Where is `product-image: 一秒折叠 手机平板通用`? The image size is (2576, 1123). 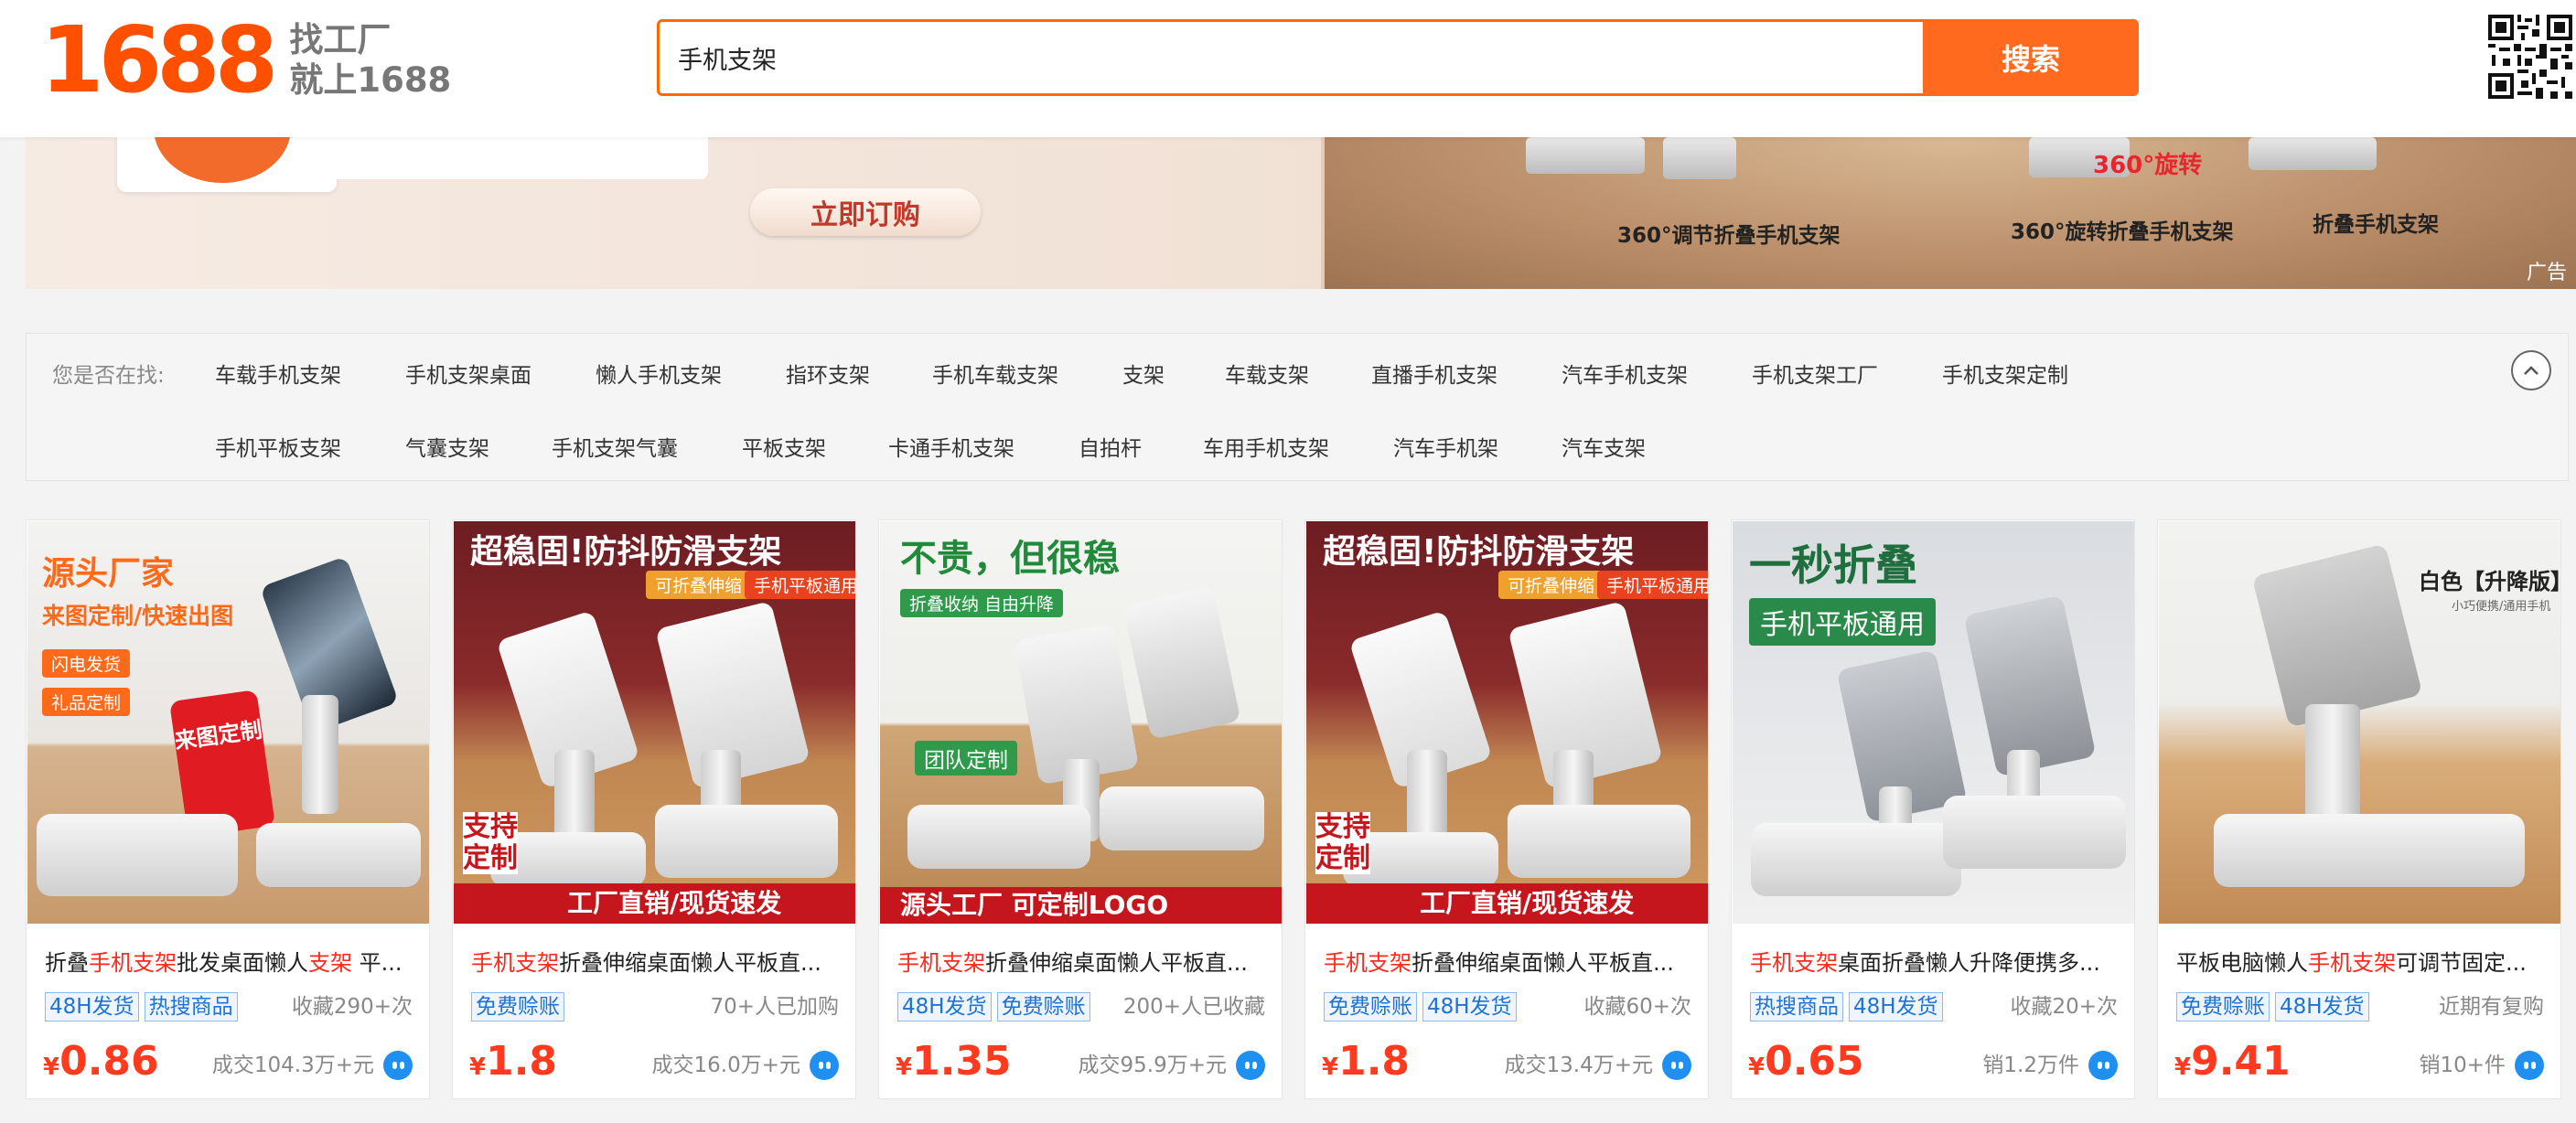
product-image: 一秒折叠 手机平板通用 is located at coordinates (1934, 722).